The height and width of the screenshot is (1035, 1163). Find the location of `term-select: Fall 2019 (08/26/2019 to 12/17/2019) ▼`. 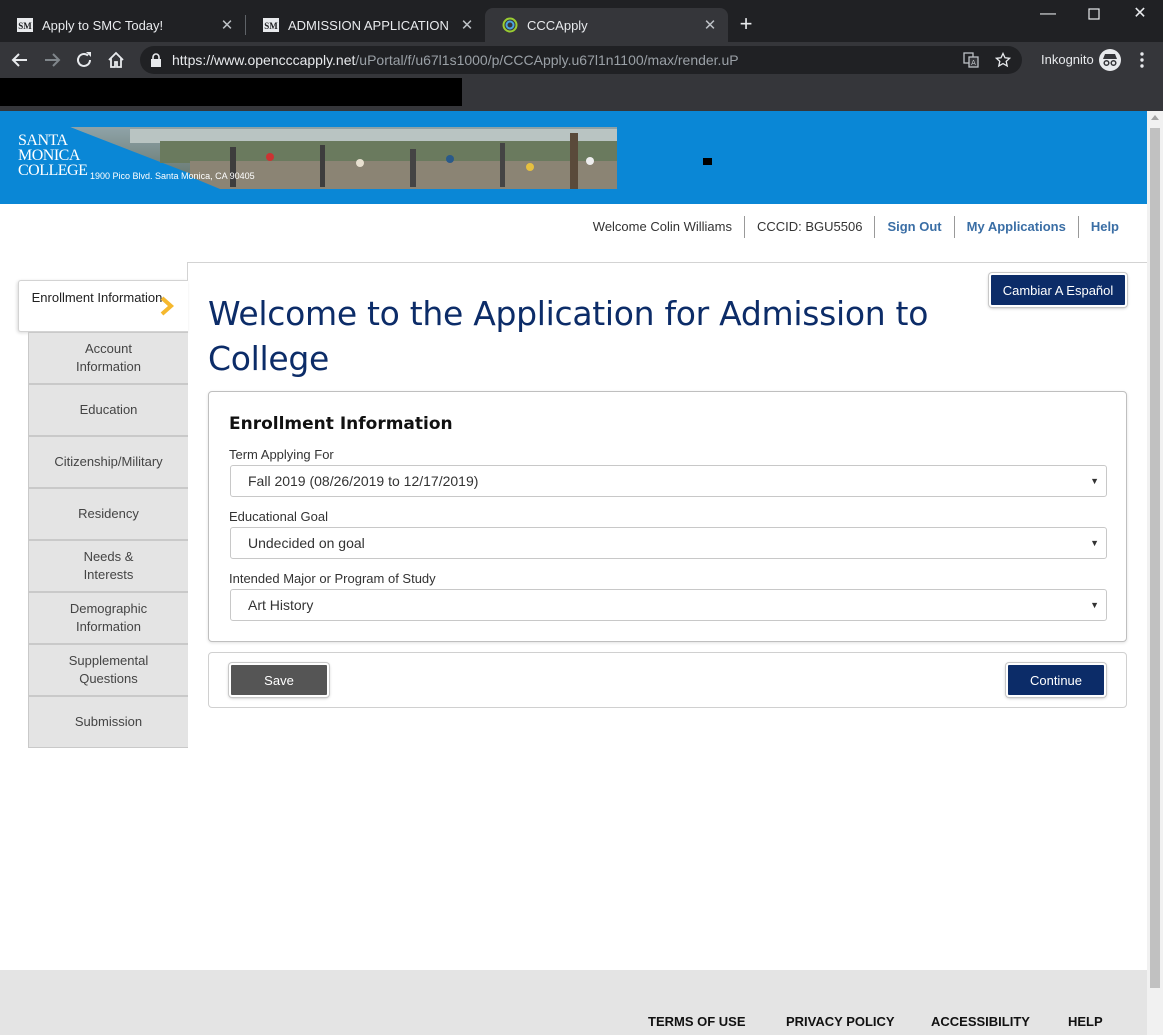

term-select: Fall 2019 (08/26/2019 to 12/17/2019) ▼ is located at coordinates (668, 481).